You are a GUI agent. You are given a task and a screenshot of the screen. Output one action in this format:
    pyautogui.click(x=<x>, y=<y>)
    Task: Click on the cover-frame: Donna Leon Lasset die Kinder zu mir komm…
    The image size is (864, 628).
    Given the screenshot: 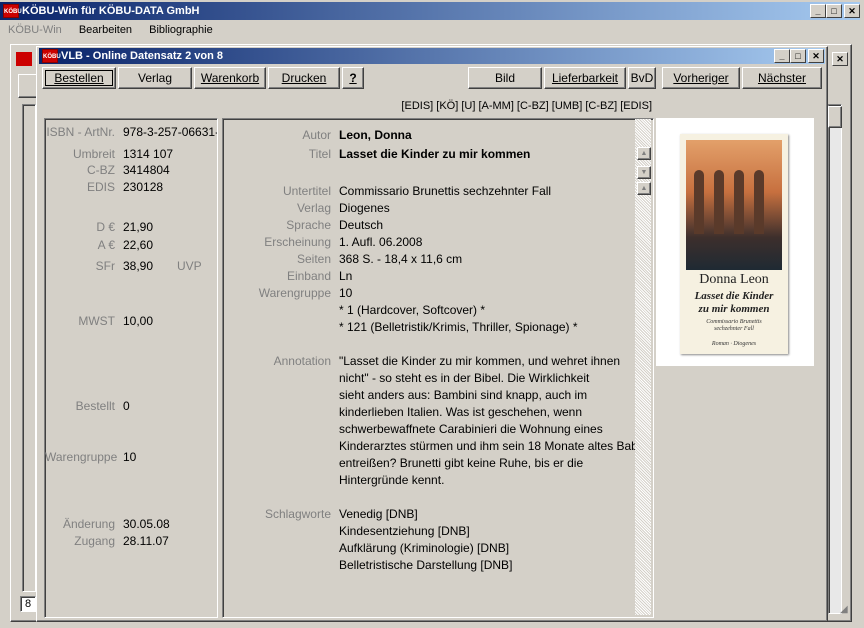 What is the action you would take?
    pyautogui.click(x=735, y=242)
    